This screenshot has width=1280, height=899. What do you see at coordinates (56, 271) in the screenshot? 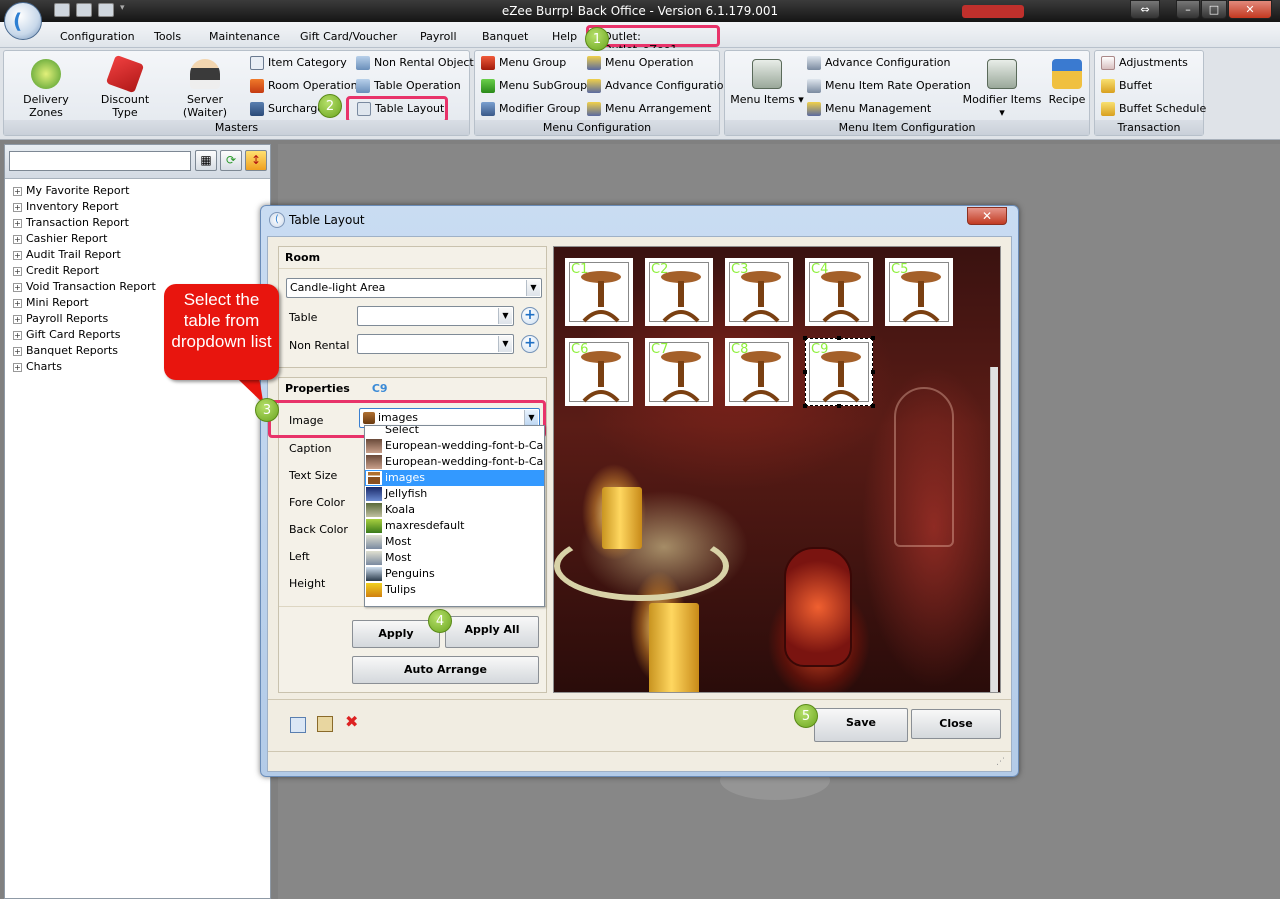
I see `tree-item-credit-report: + Credit Report` at bounding box center [56, 271].